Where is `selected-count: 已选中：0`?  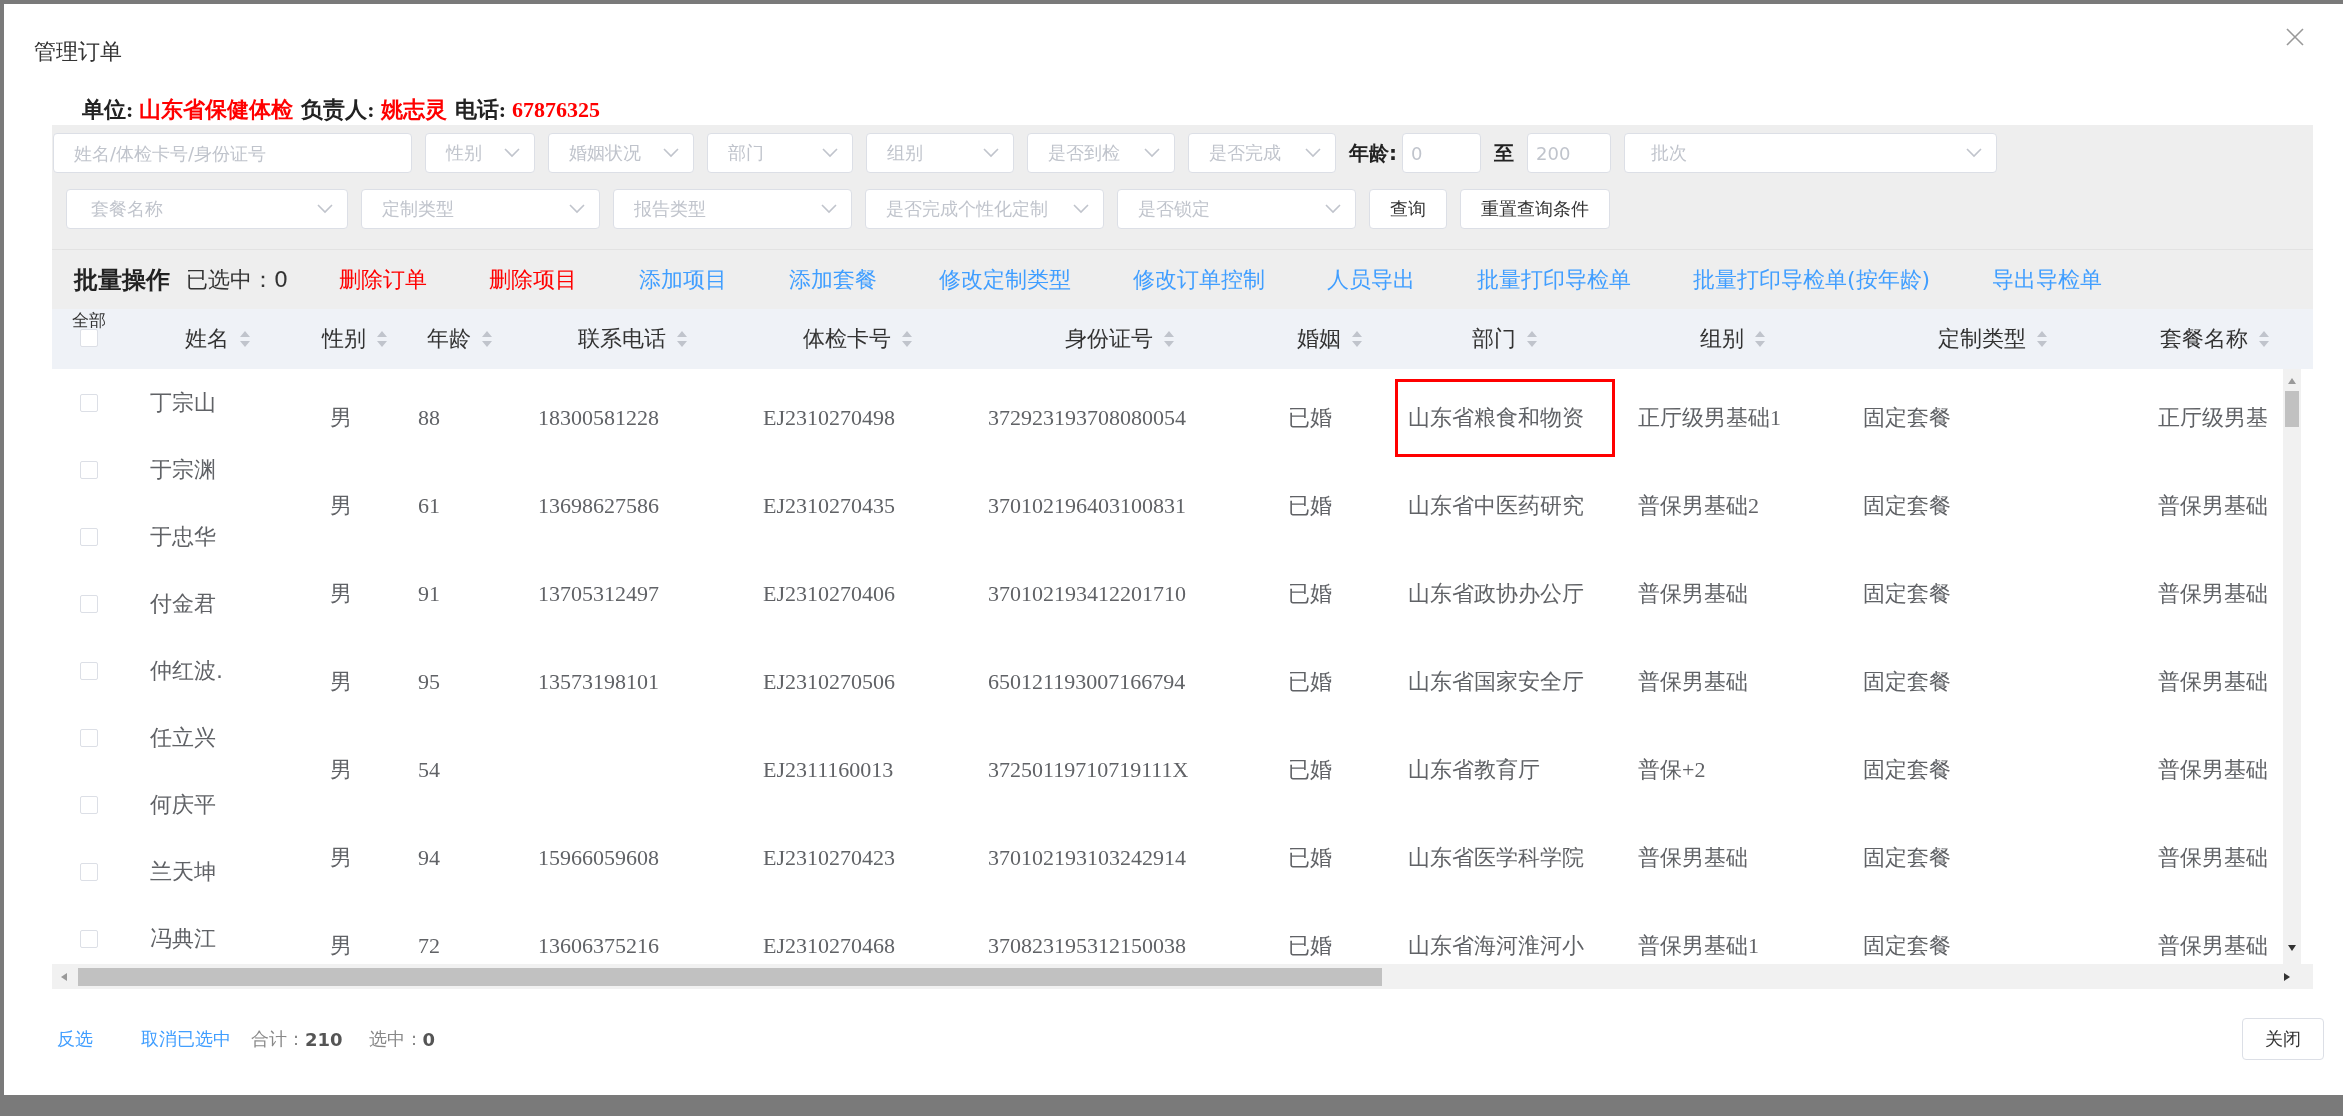
selected-count: 已选中：0 is located at coordinates (237, 279).